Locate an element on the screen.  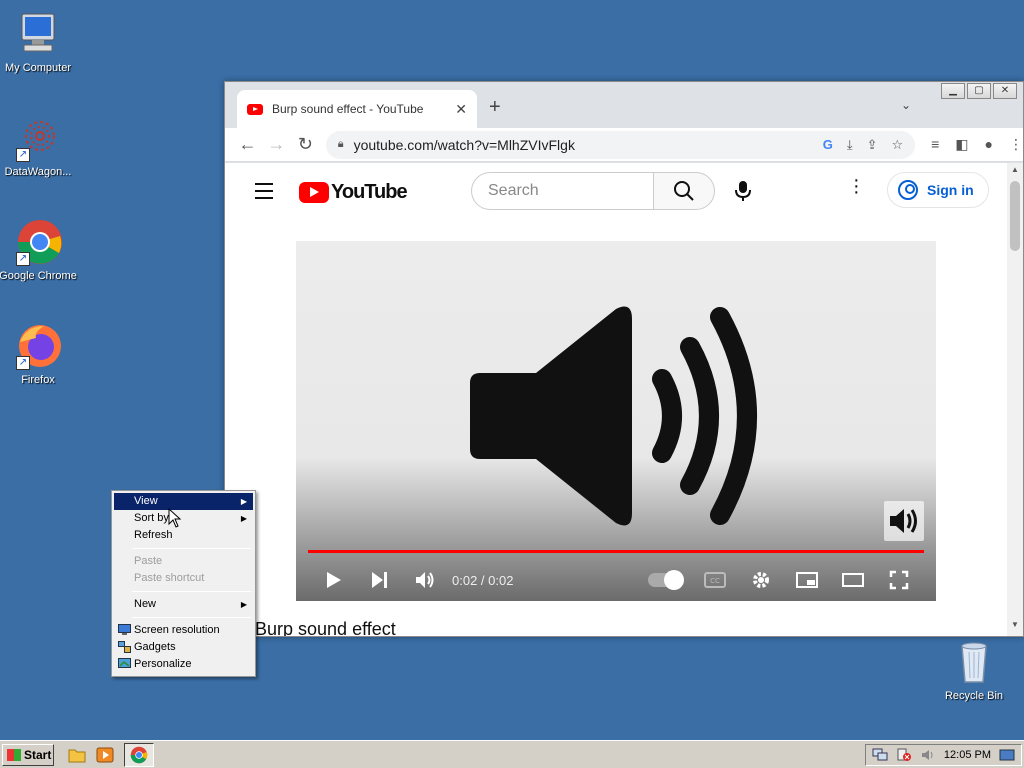
account-icon is located at coordinates (908, 190).